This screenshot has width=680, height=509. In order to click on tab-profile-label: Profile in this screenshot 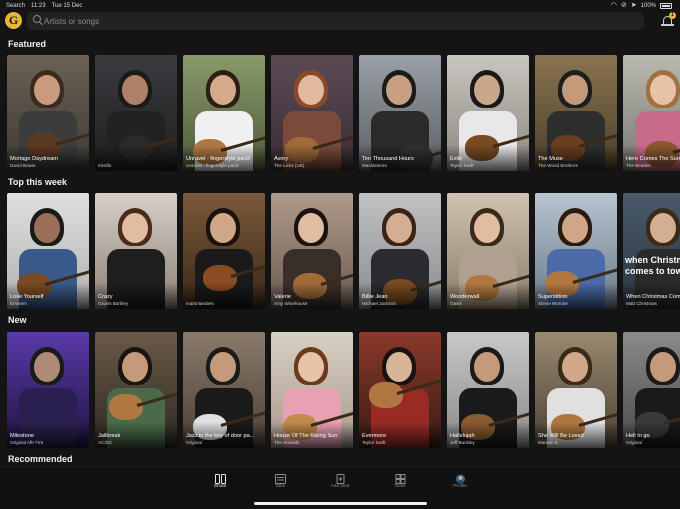, I will do `click(460, 486)`.